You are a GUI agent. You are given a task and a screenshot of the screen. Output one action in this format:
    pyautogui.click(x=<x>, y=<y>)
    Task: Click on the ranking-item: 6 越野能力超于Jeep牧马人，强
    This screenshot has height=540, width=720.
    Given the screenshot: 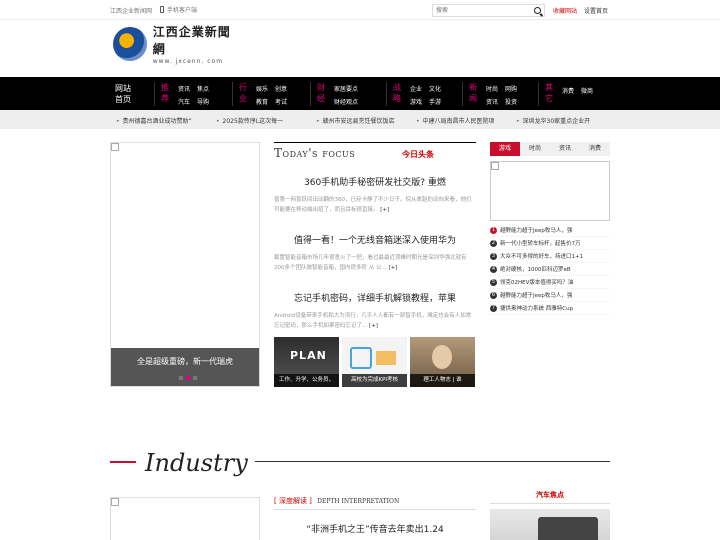 What is the action you would take?
    pyautogui.click(x=550, y=295)
    